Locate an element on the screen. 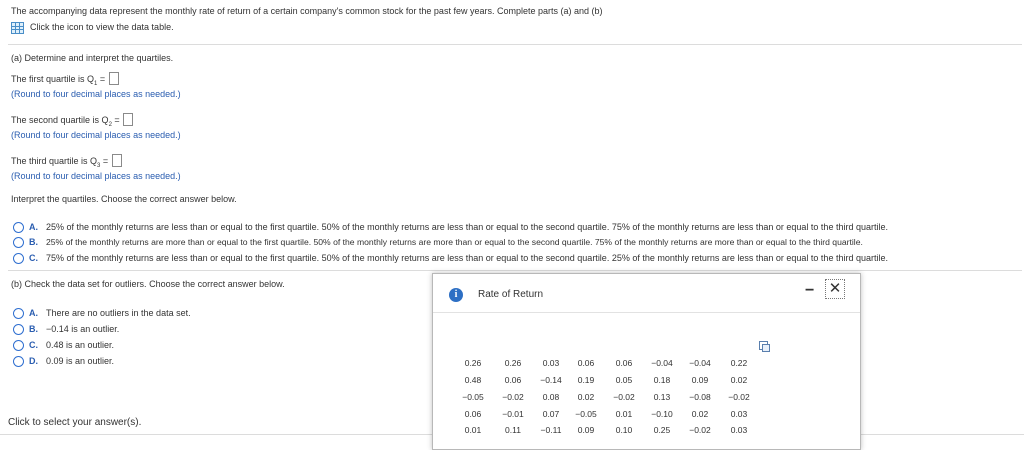 The width and height of the screenshot is (1024, 450). option-text: 0.48 is an outlier. is located at coordinates (80, 345).